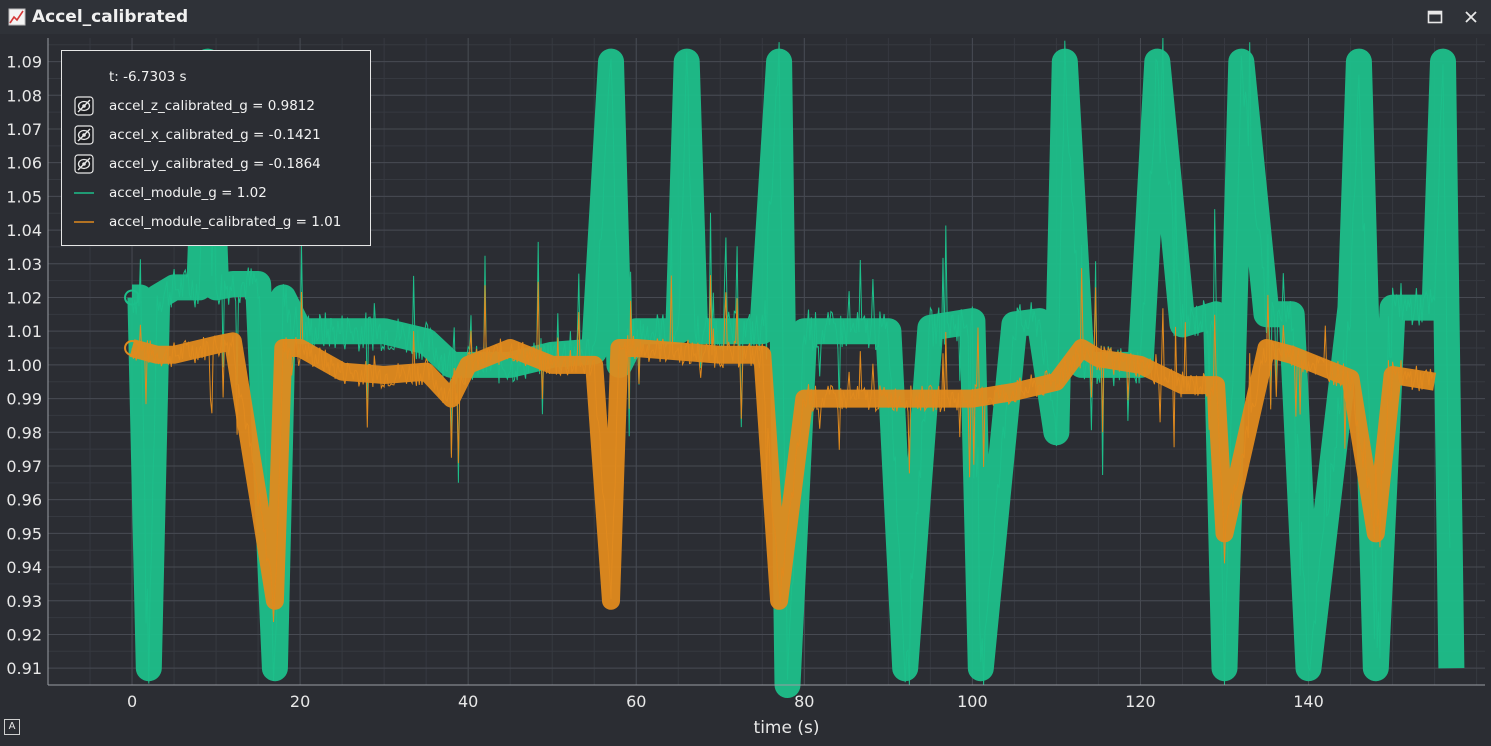 This screenshot has height=746, width=1491. I want to click on x-tick-label: 120, so click(1140, 701).